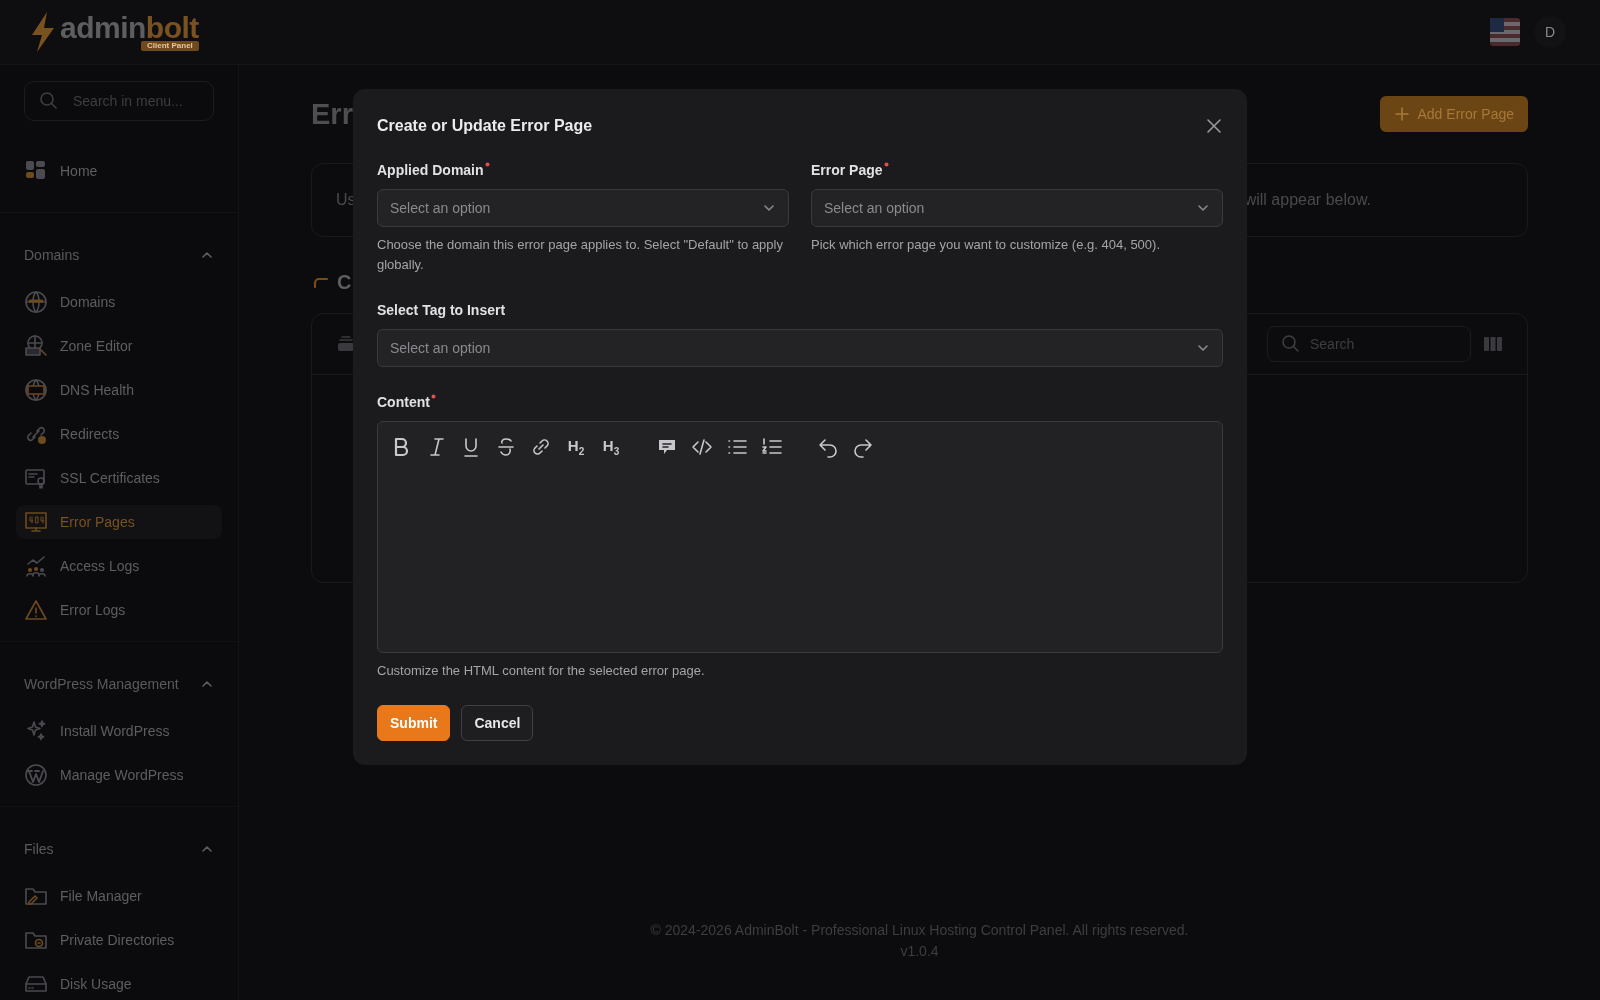 This screenshot has width=1600, height=1000. Describe the element at coordinates (1505, 32) in the screenshot. I see `flag-icon` at that location.